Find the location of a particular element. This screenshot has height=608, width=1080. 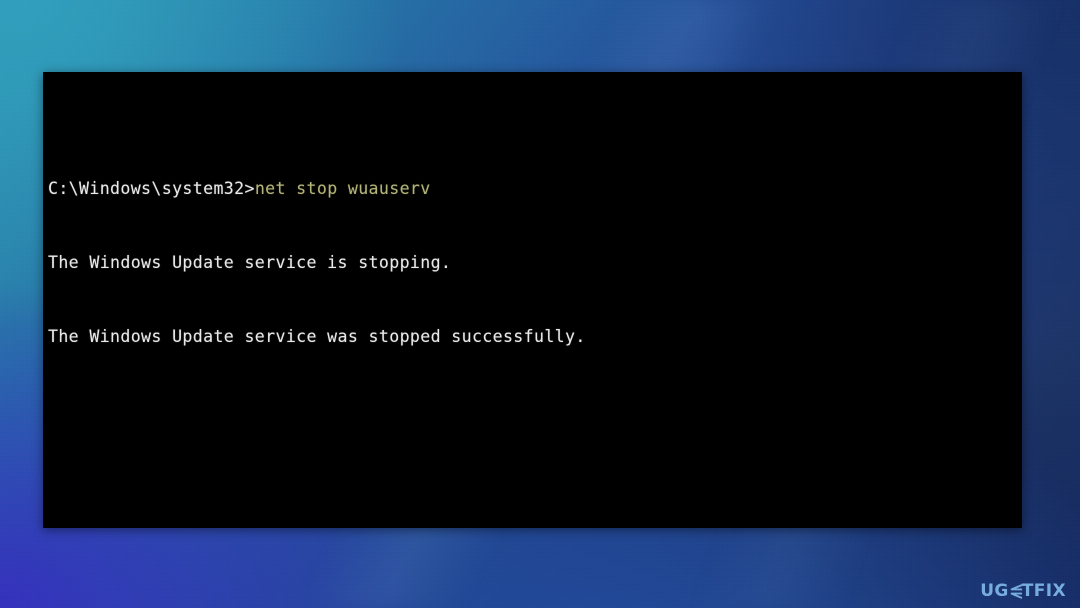

command-line: C:\Windows\system32>net stop wuauserv is located at coordinates (535, 189).